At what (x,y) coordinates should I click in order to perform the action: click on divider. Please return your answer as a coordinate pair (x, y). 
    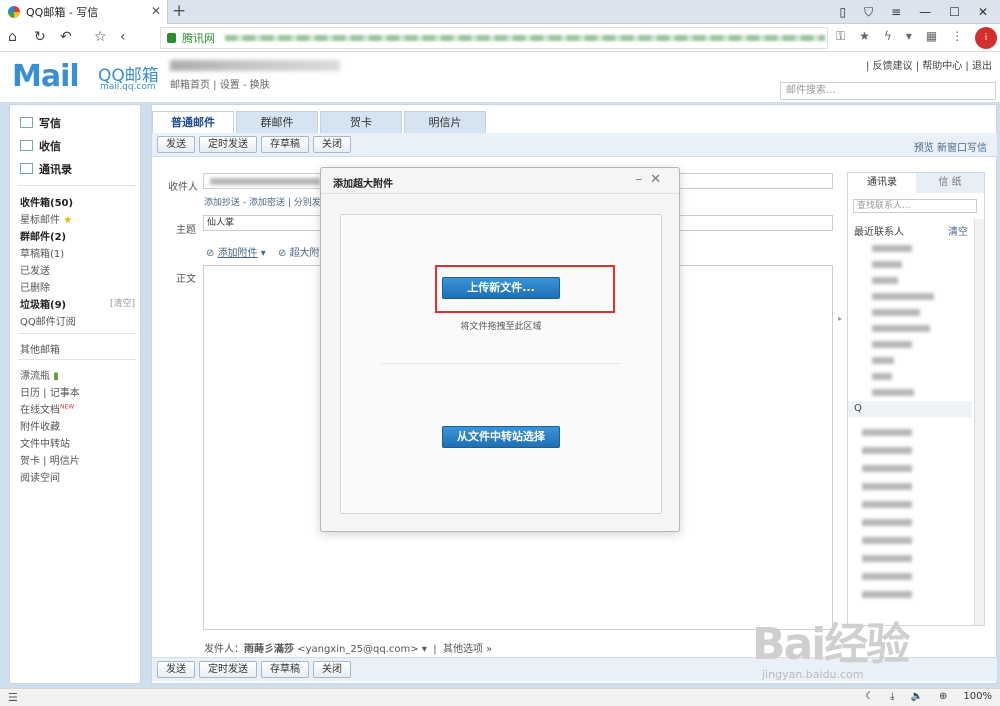
    Looking at the image, I should click on (77, 333).